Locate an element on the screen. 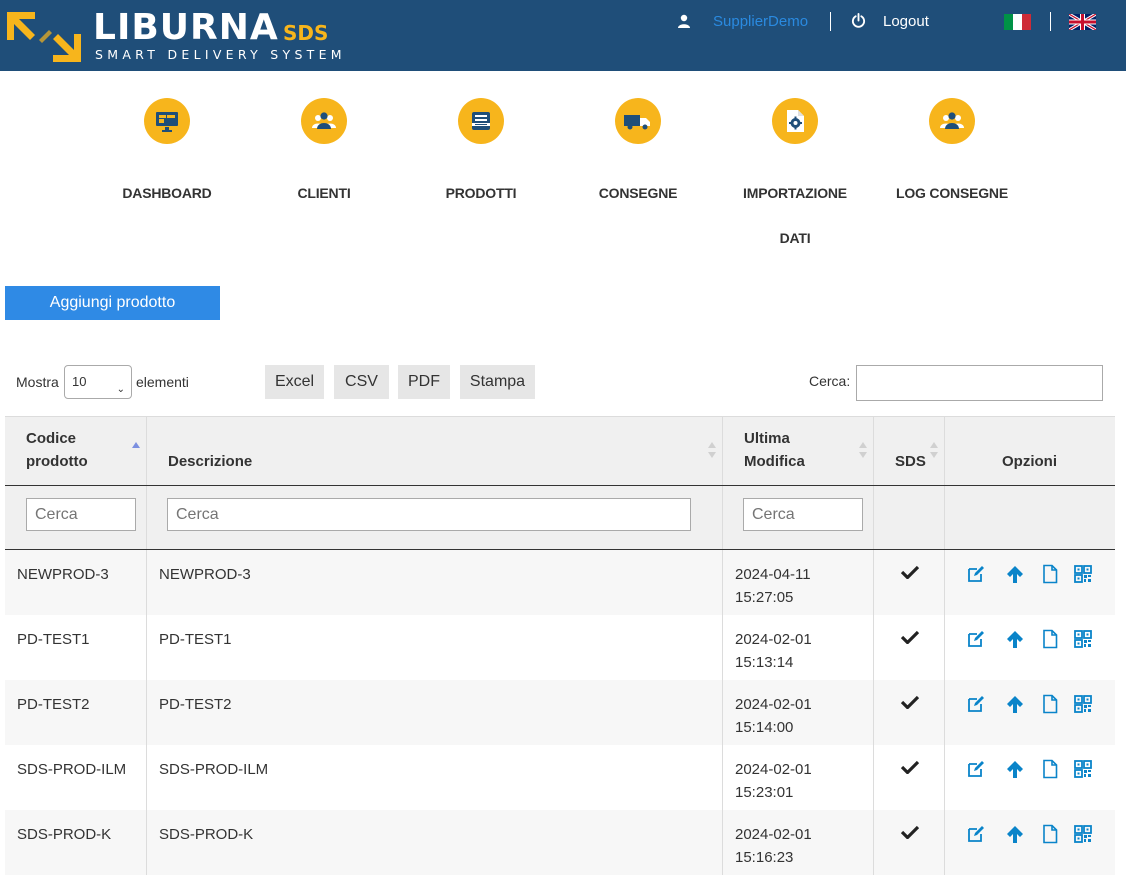  description-cell: NEWPROD-3 is located at coordinates (435, 582).